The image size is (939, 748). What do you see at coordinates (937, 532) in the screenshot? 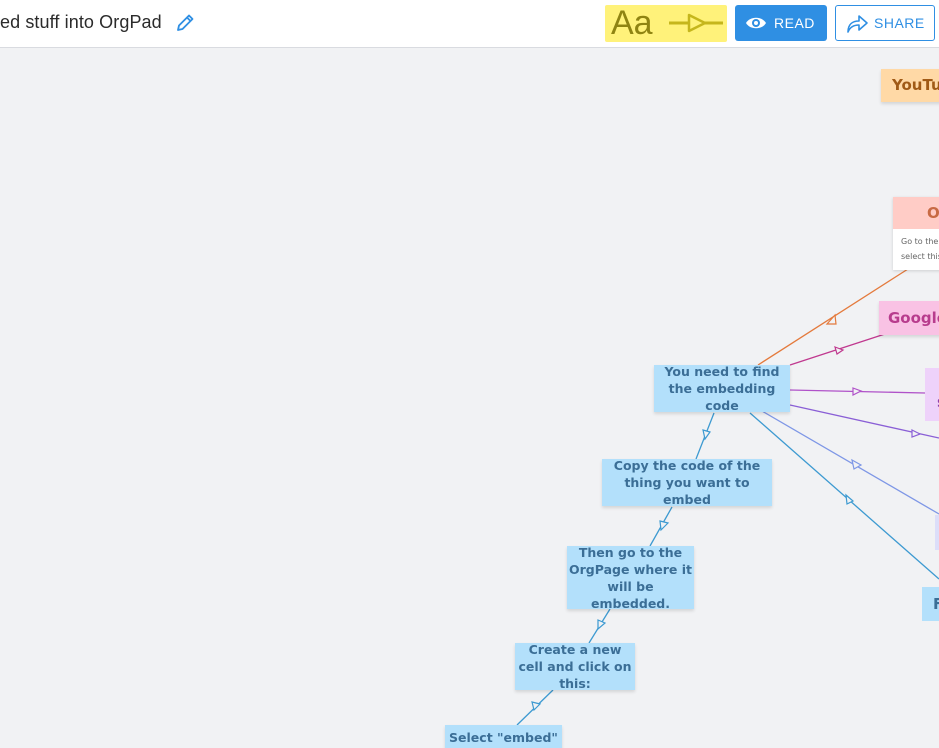
I see `cell-lavender` at bounding box center [937, 532].